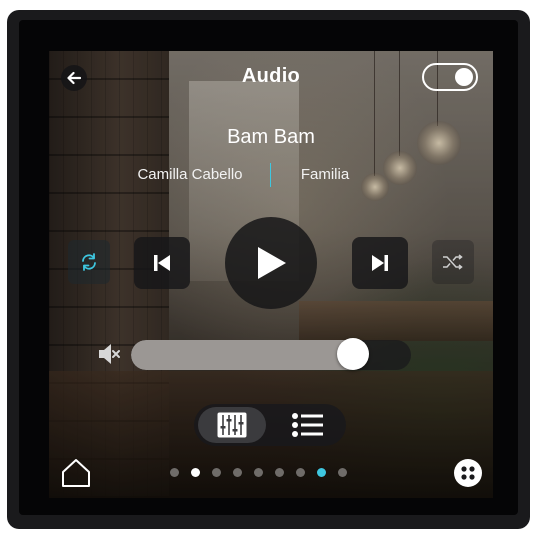 The width and height of the screenshot is (533, 533). What do you see at coordinates (325, 174) in the screenshot?
I see `album-name: Familia` at bounding box center [325, 174].